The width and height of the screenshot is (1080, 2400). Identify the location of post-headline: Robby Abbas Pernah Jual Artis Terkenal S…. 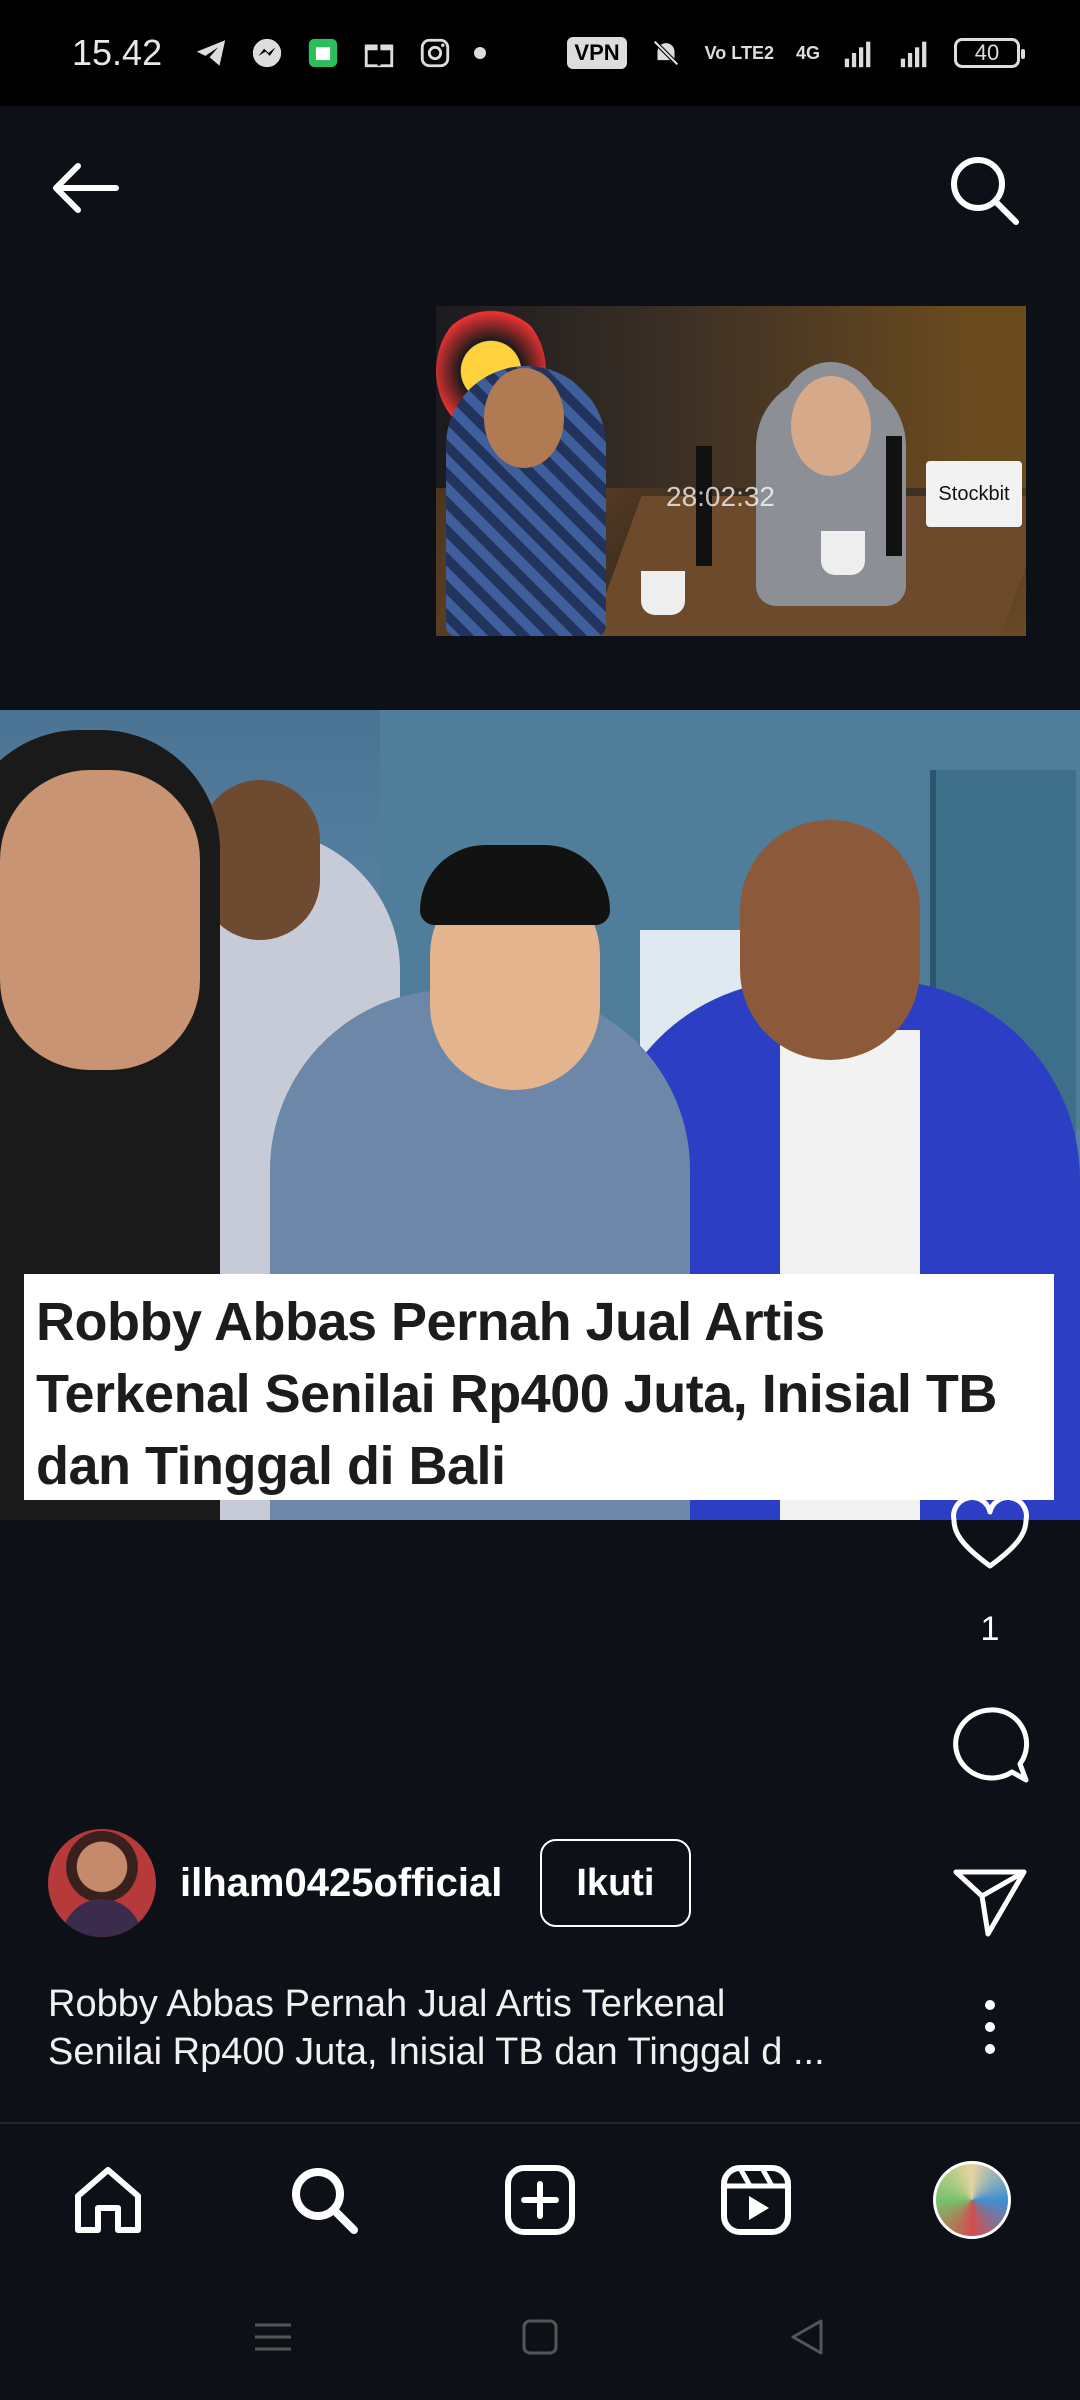
(516, 1394).